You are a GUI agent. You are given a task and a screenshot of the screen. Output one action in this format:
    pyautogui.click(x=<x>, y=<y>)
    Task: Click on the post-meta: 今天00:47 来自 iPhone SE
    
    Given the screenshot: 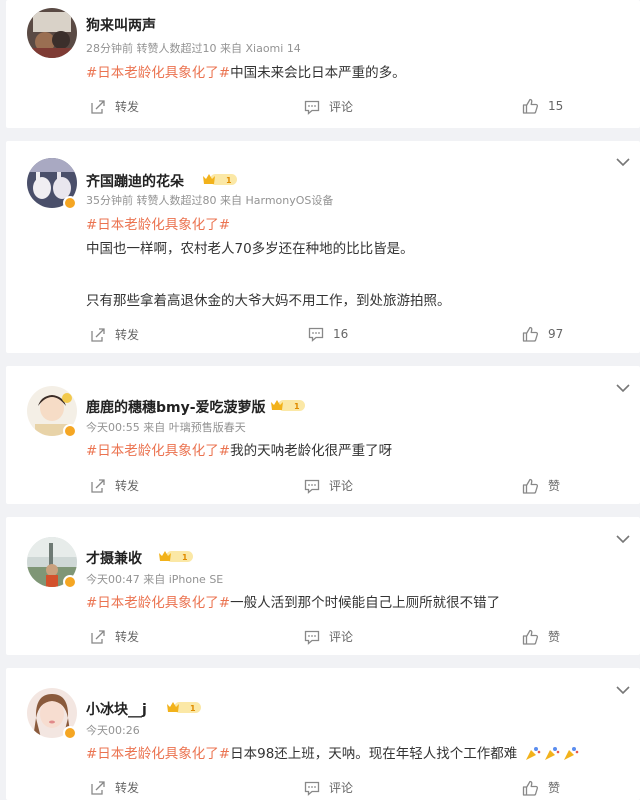 What is the action you would take?
    pyautogui.click(x=155, y=579)
    